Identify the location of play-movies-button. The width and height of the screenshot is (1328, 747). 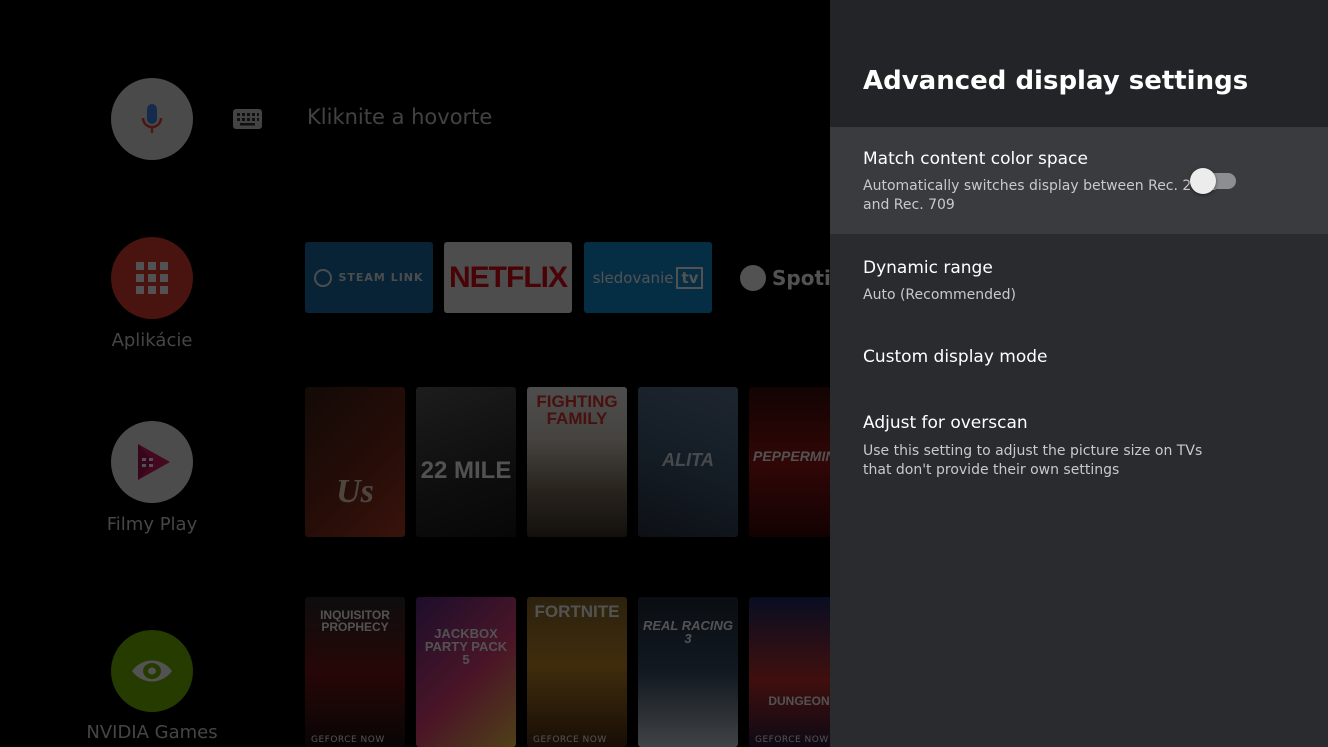
(152, 462).